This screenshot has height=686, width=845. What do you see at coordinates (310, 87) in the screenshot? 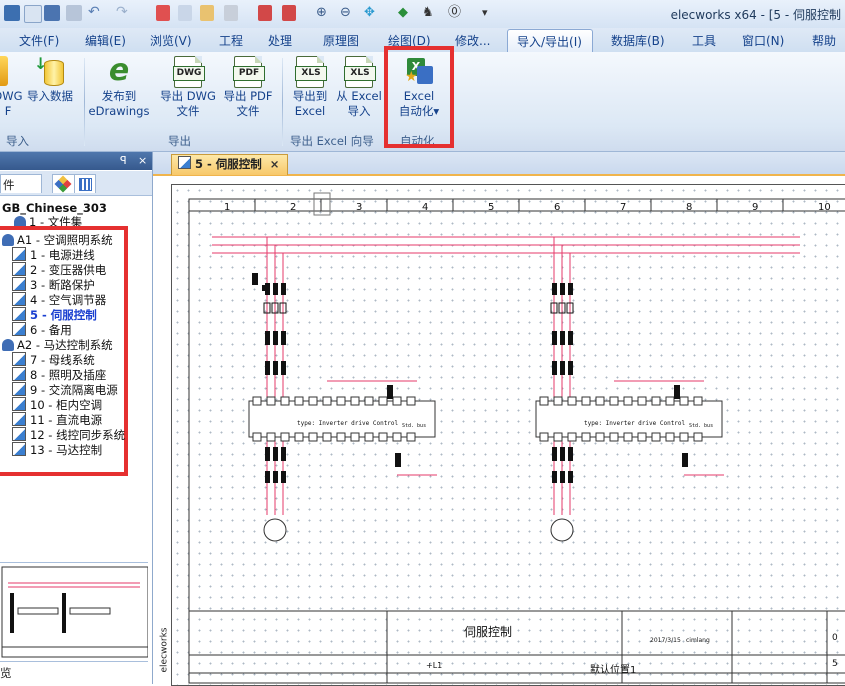
I see `export-excel-button: XLS 导出到 Excel` at bounding box center [310, 87].